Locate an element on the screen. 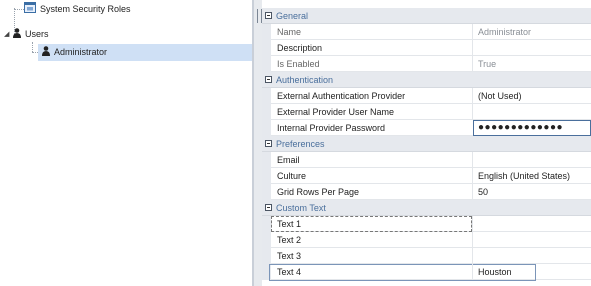 The width and height of the screenshot is (591, 286). property-label: Name is located at coordinates (289, 32).